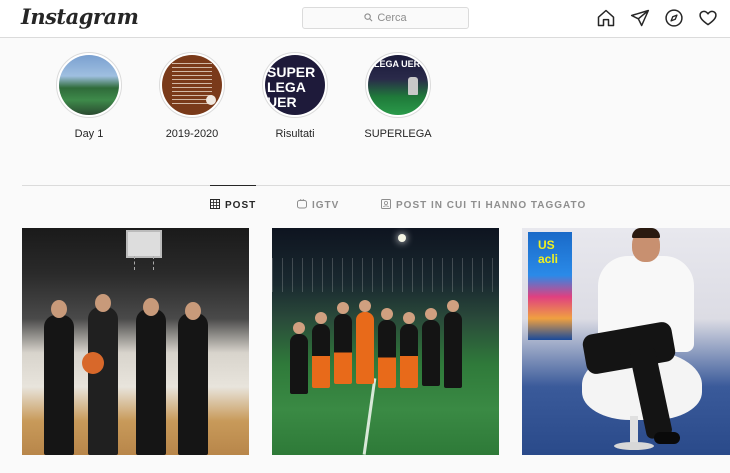 Image resolution: width=730 pixels, height=473 pixels. I want to click on home-icon, so click(605, 17).